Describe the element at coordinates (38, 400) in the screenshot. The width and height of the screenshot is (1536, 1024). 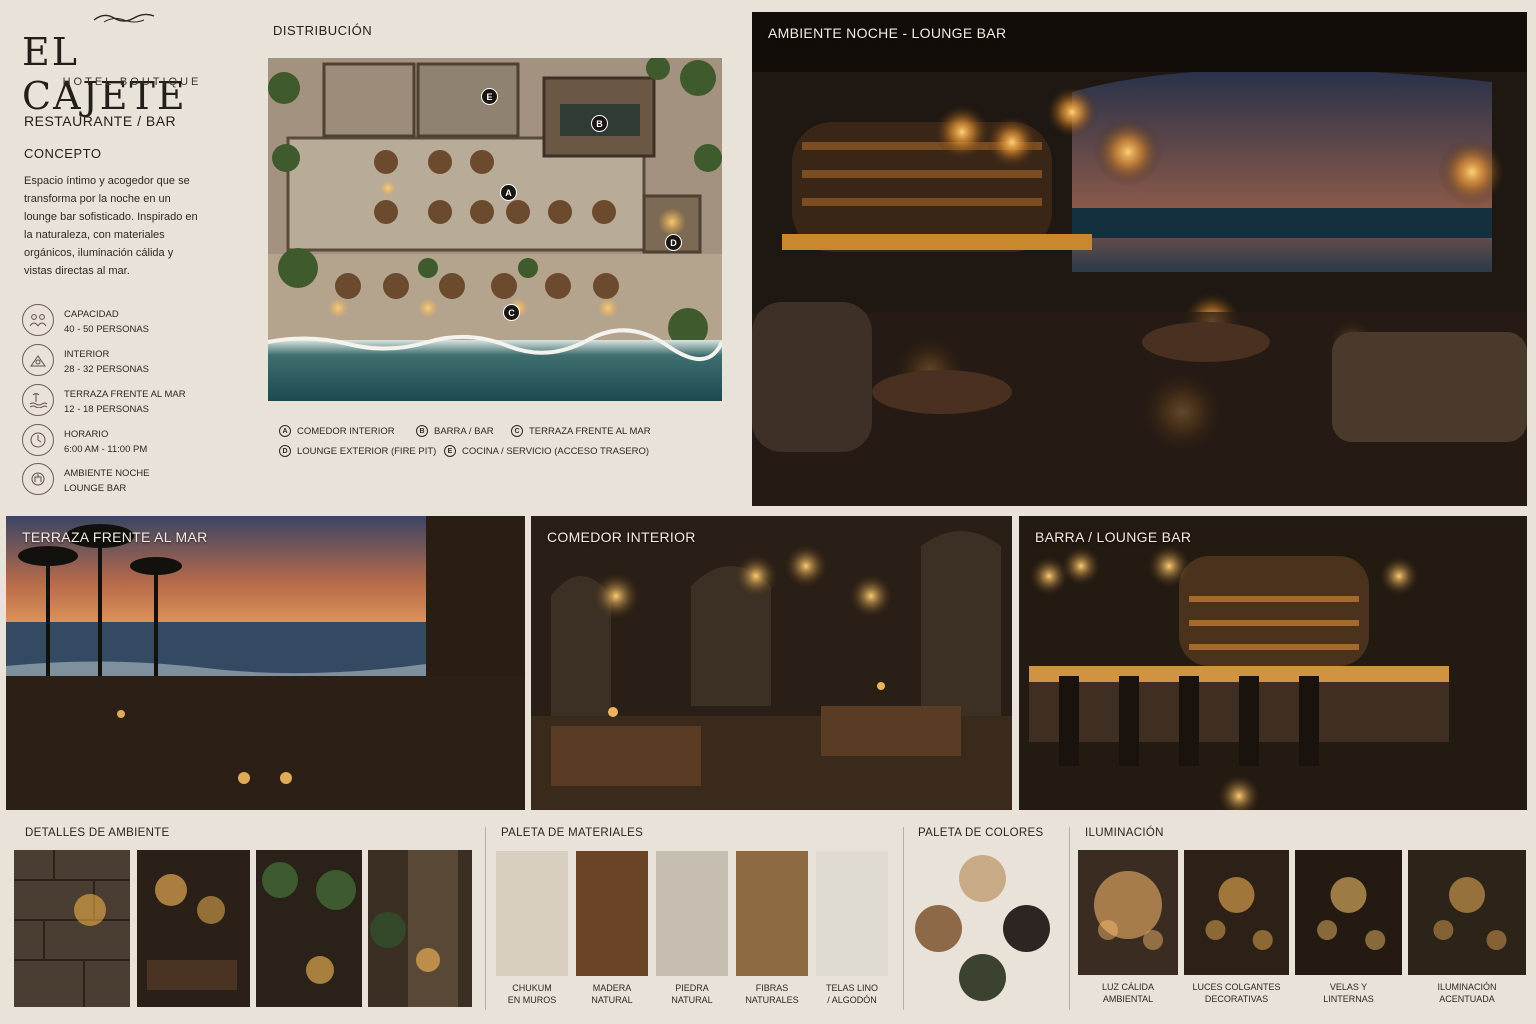
I see `sea-terrace-icon` at that location.